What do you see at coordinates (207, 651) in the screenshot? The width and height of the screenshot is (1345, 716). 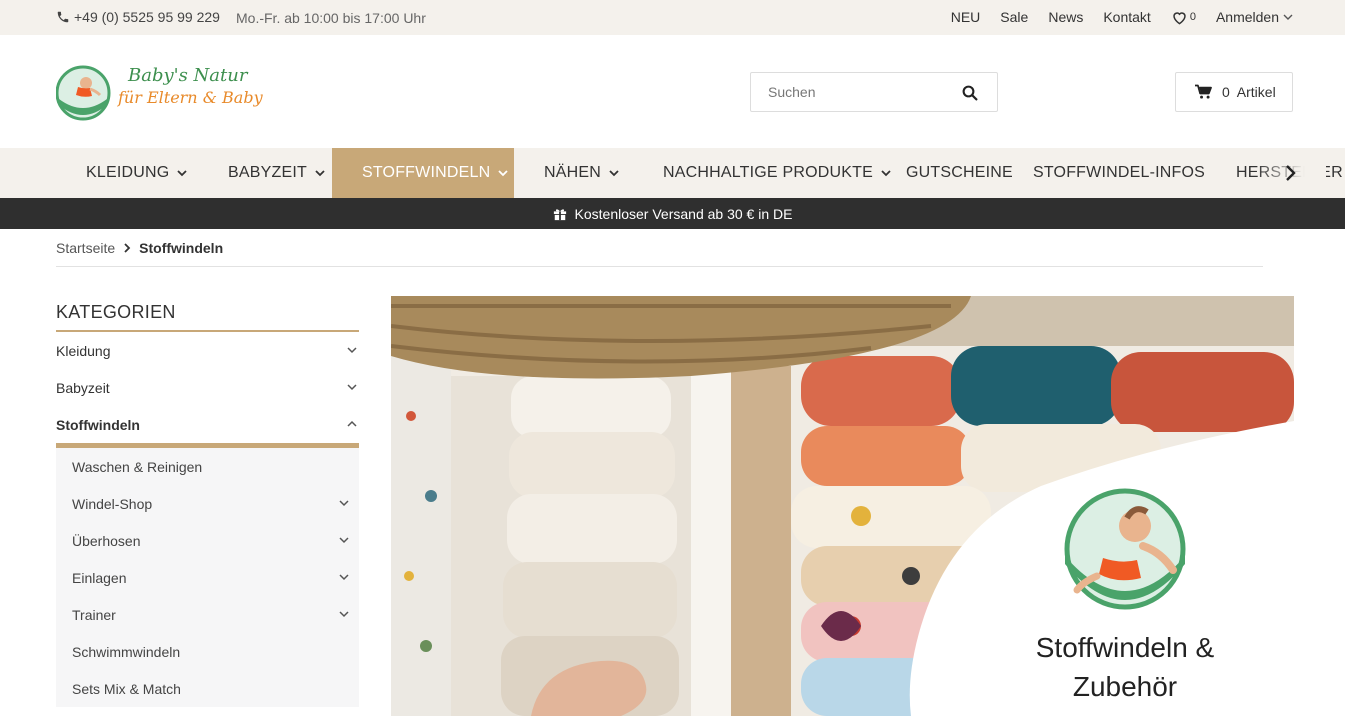 I see `sidebar-subitem-schwimmwindeln: Schwimmwindeln` at bounding box center [207, 651].